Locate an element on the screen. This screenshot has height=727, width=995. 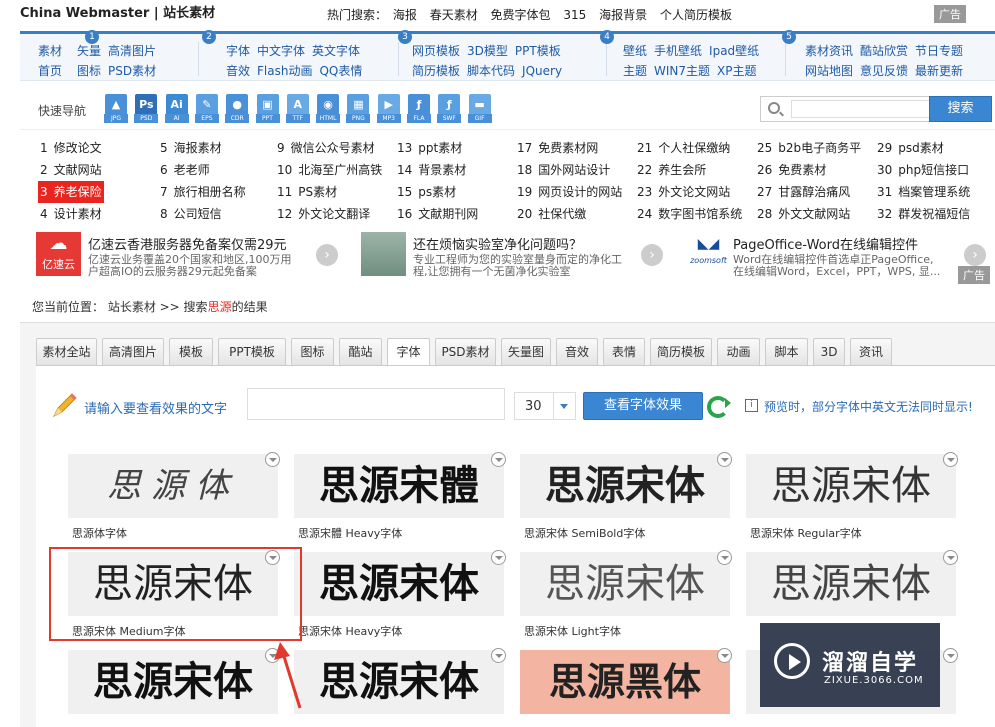
tab-4: 图标 is located at coordinates (312, 352).